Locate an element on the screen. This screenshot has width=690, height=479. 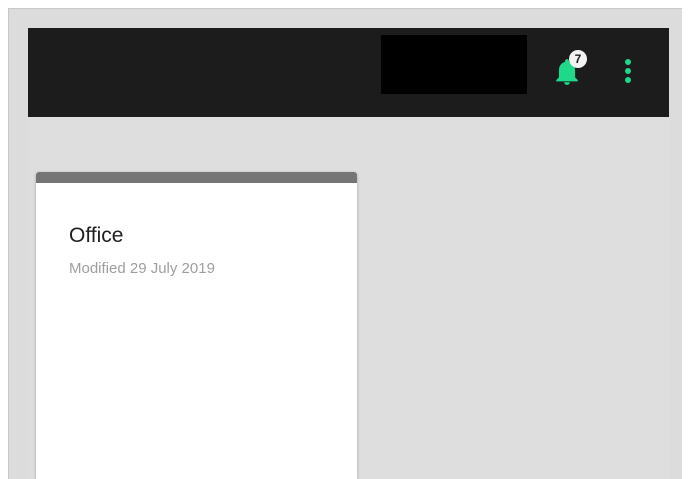
card-header-strip is located at coordinates (196, 177).